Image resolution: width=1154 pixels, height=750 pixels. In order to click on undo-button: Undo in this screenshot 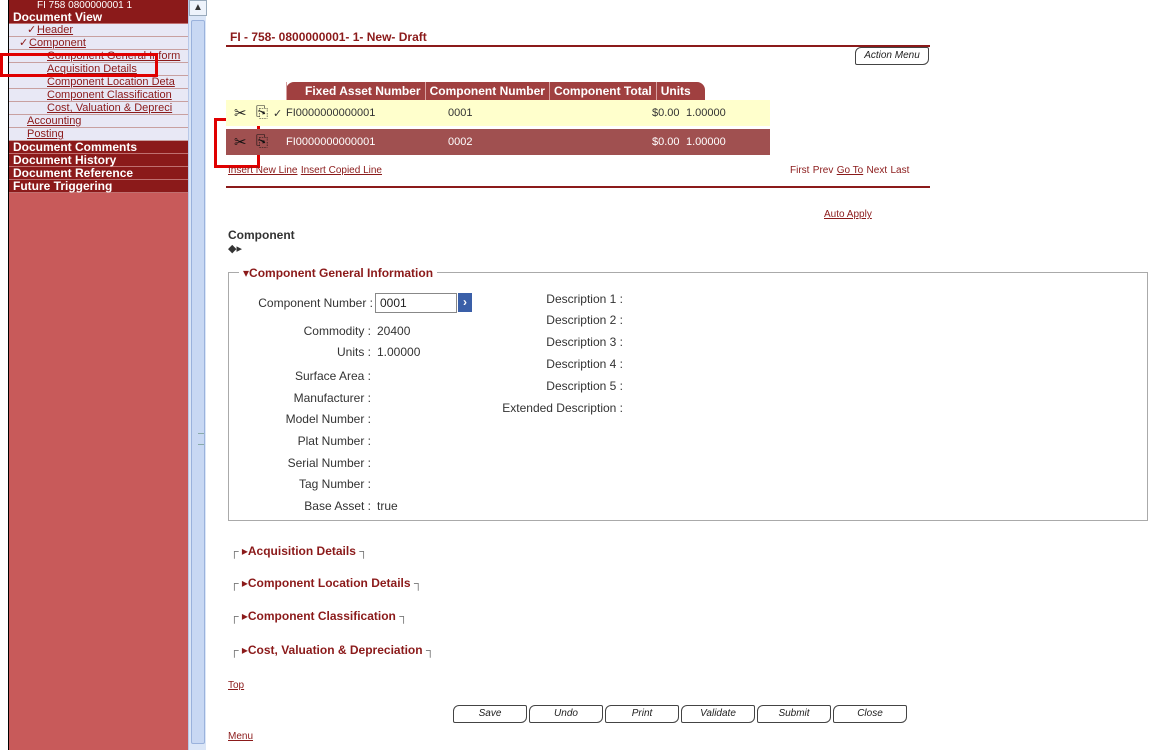, I will do `click(566, 714)`.